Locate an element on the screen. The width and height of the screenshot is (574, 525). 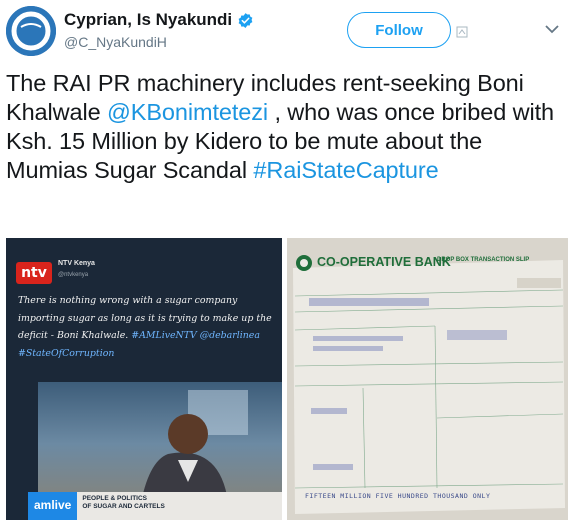
chevron-down-icon is located at coordinates (552, 29).